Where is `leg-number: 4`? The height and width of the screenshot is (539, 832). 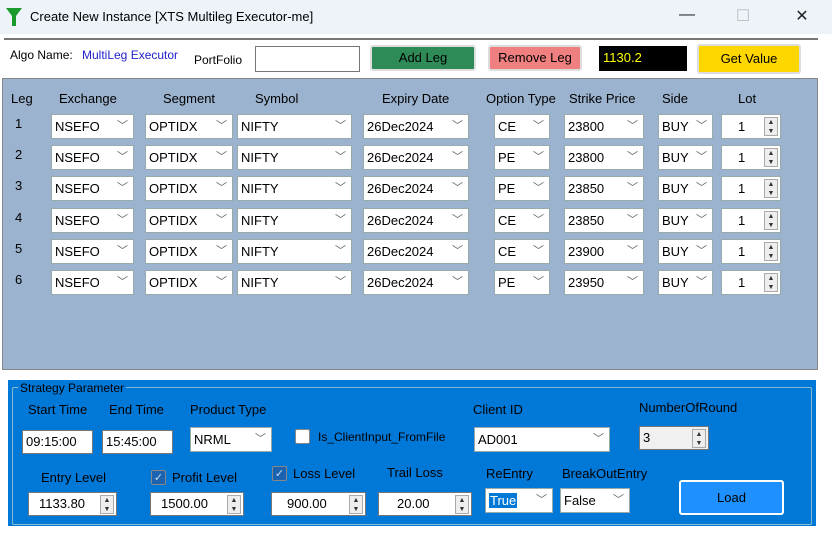
leg-number: 4 is located at coordinates (19, 217).